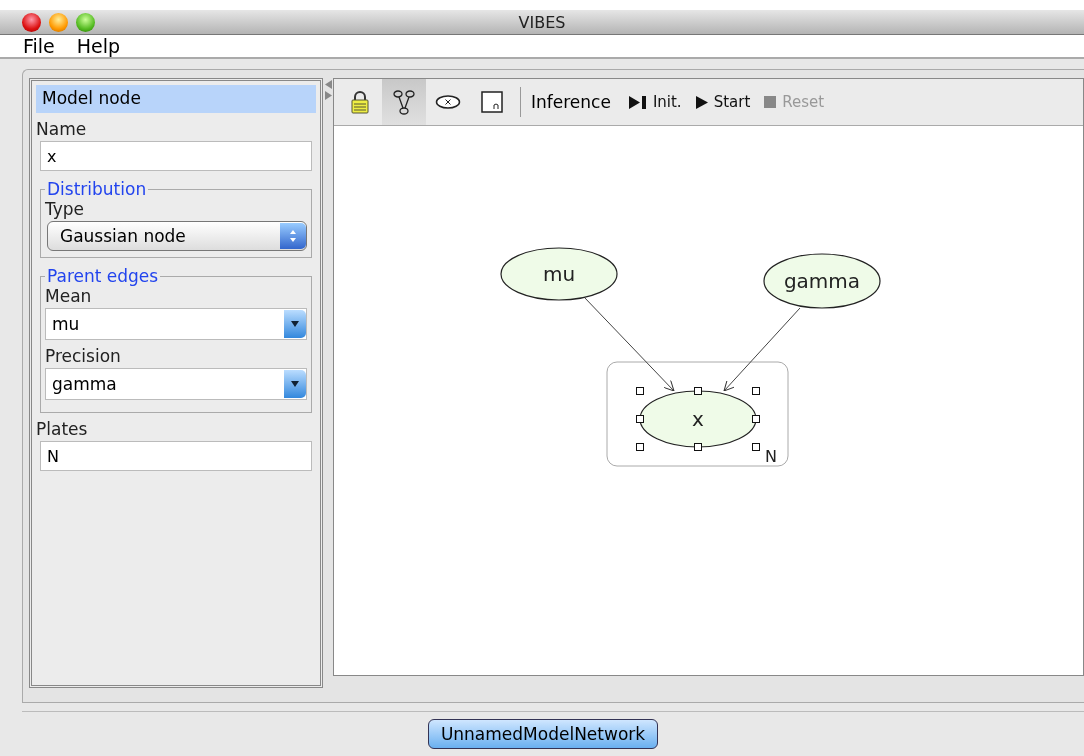  Describe the element at coordinates (103, 276) in the screenshot. I see `group-title: Parent edges` at that location.